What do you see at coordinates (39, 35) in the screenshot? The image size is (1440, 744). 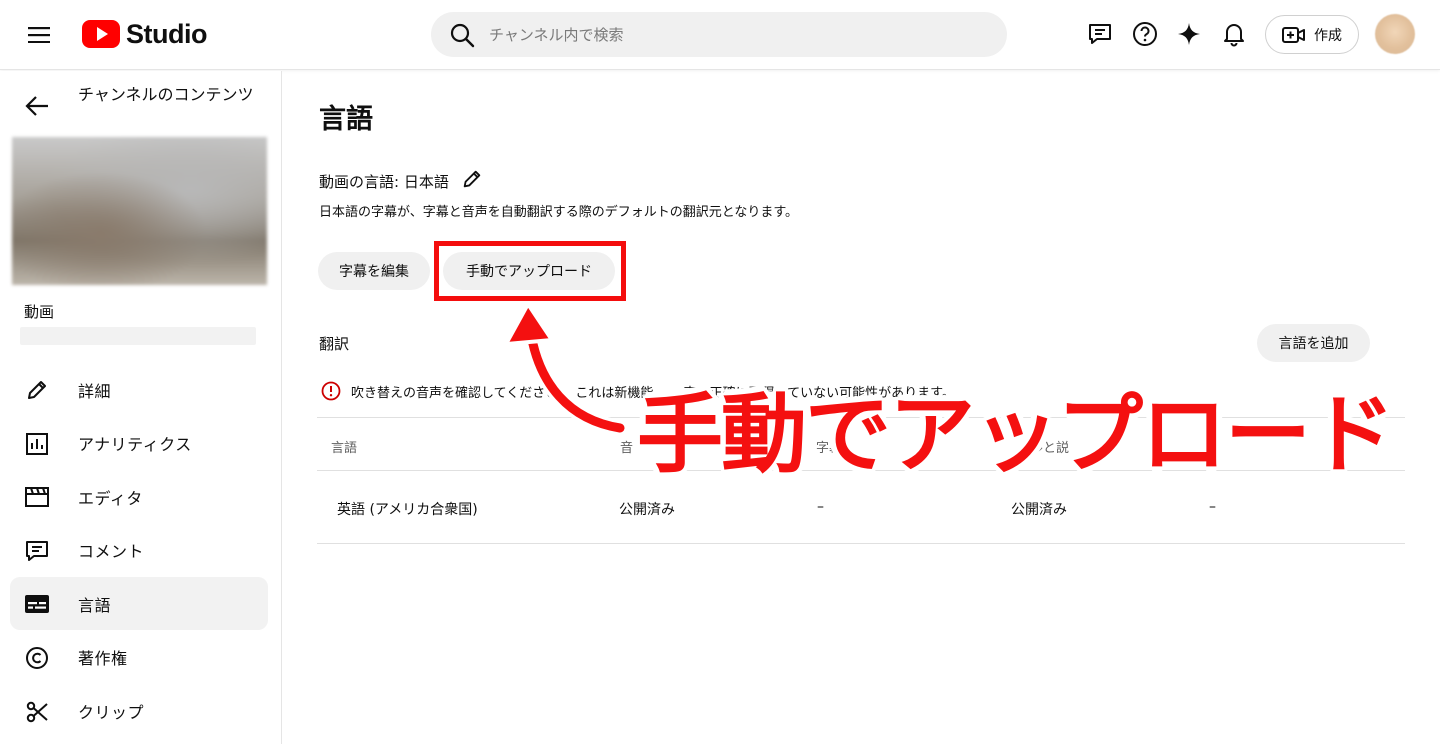 I see `menu-icon` at bounding box center [39, 35].